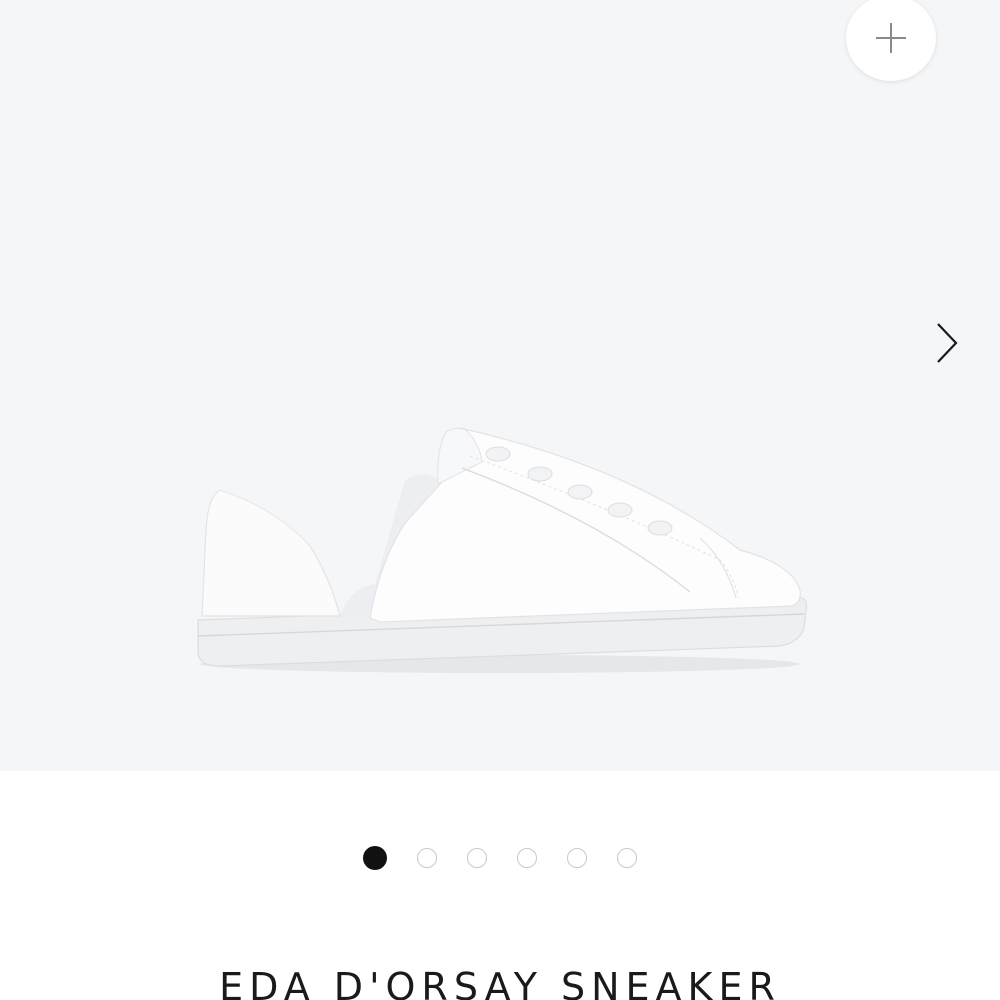  I want to click on gallery-pagination, so click(500, 858).